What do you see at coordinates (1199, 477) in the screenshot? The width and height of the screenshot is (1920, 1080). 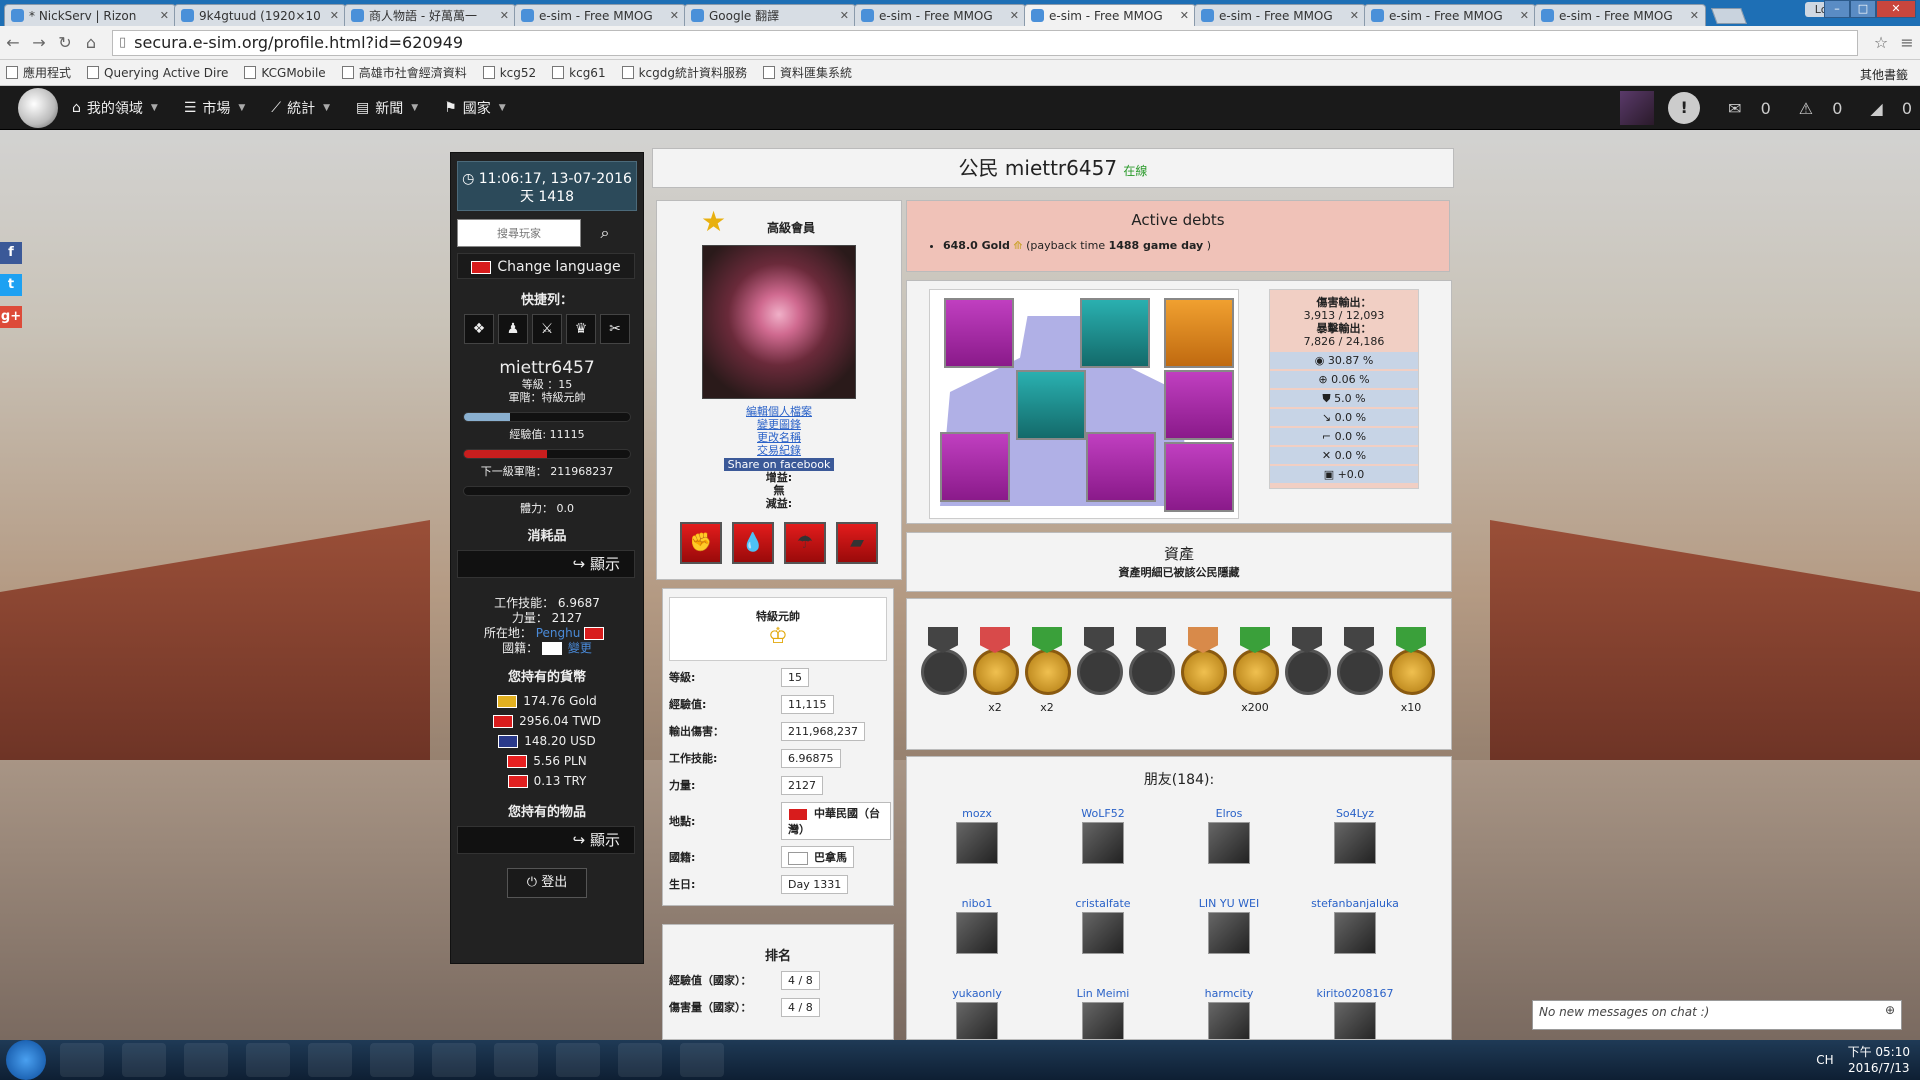 I see `laptop-slot` at bounding box center [1199, 477].